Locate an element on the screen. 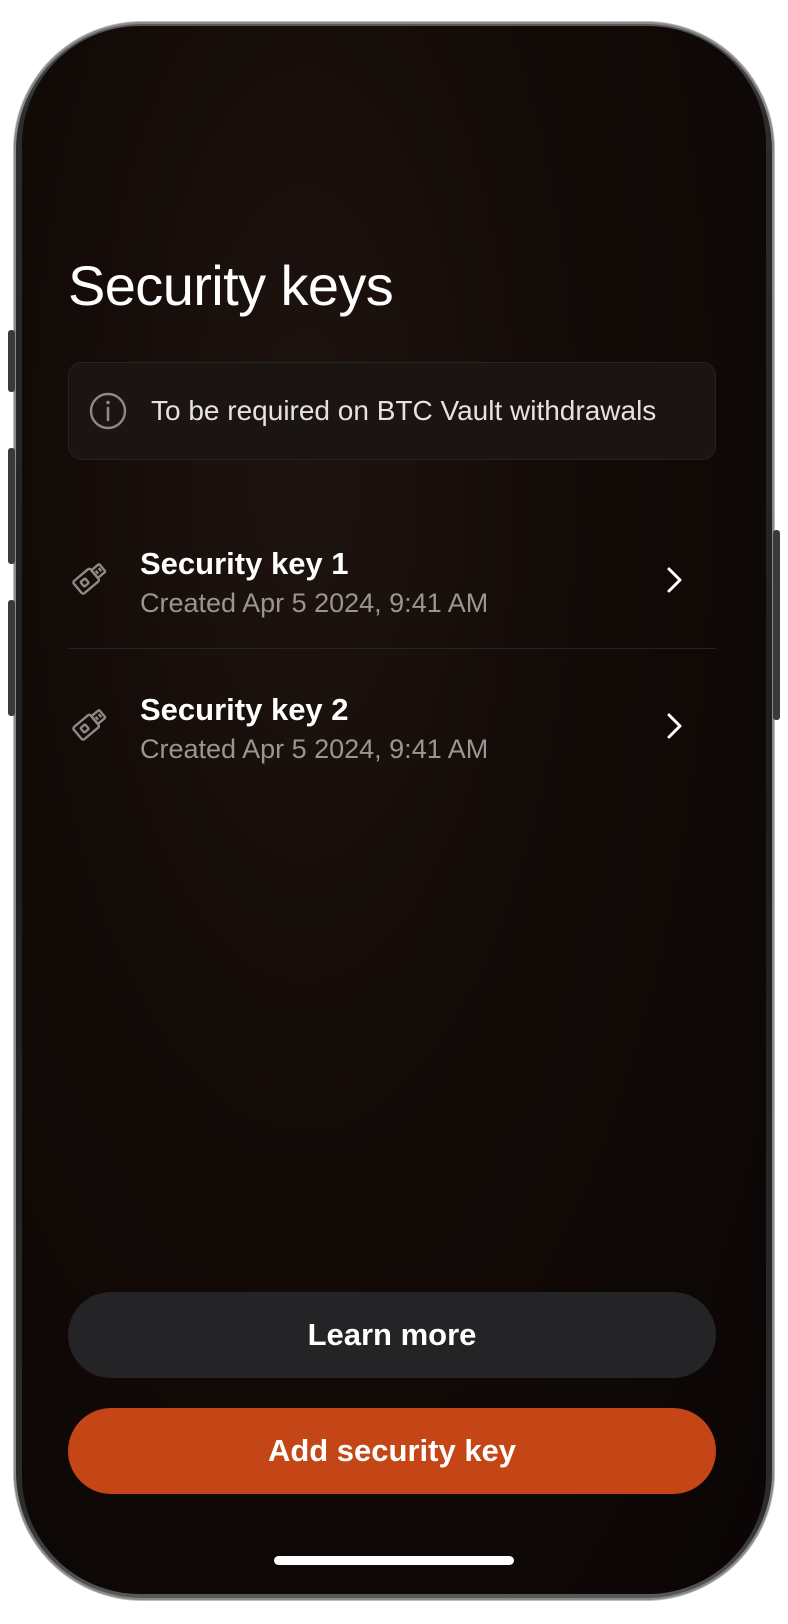 The width and height of the screenshot is (788, 1624). page-title: Security keys is located at coordinates (231, 285).